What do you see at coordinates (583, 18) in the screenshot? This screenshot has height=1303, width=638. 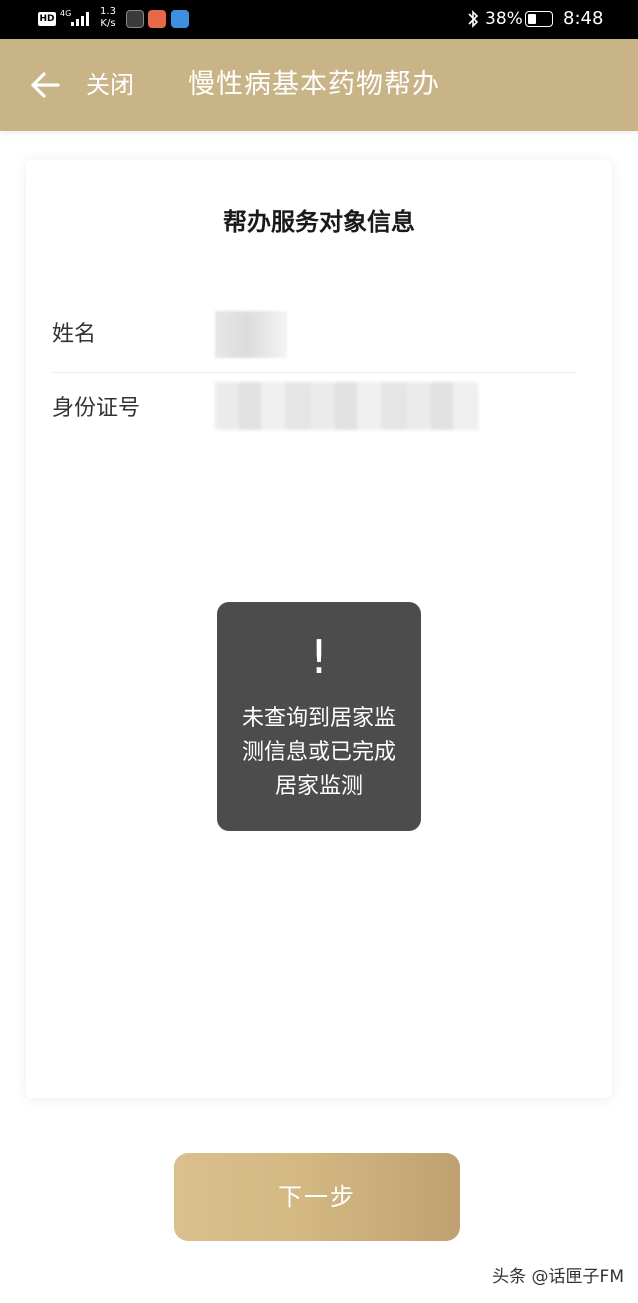 I see `status-time: 8:48` at bounding box center [583, 18].